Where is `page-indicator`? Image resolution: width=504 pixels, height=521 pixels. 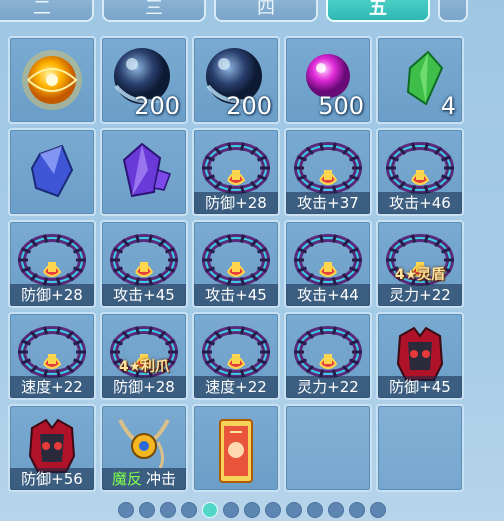
page-indicator is located at coordinates (252, 510).